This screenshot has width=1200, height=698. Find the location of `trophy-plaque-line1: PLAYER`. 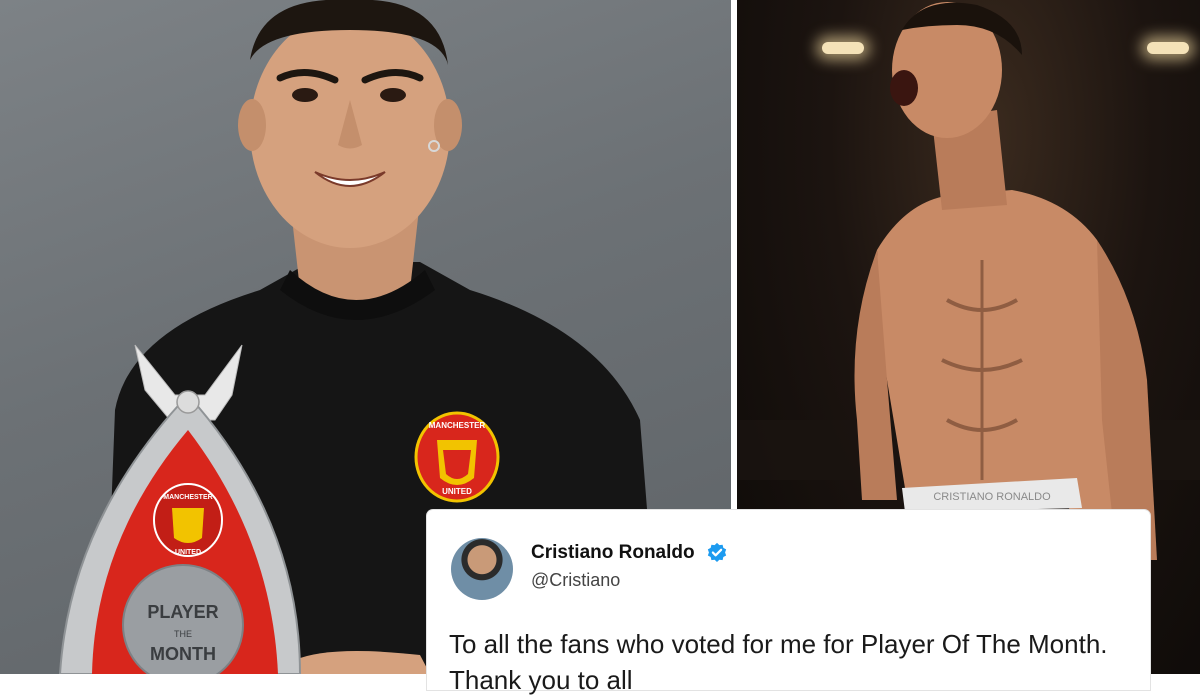

trophy-plaque-line1: PLAYER is located at coordinates (182, 612).